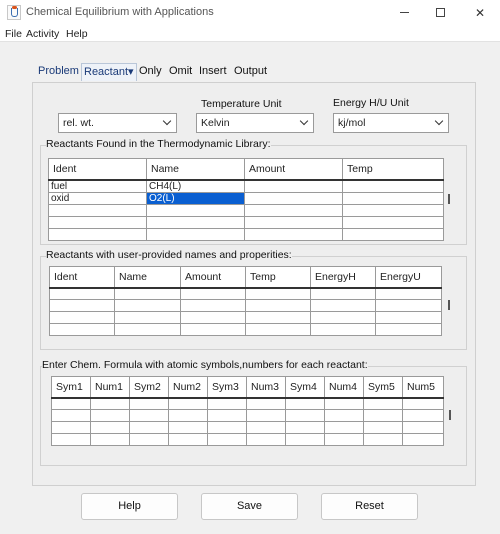  What do you see at coordinates (213, 72) in the screenshot?
I see `tab-insert: Insert` at bounding box center [213, 72].